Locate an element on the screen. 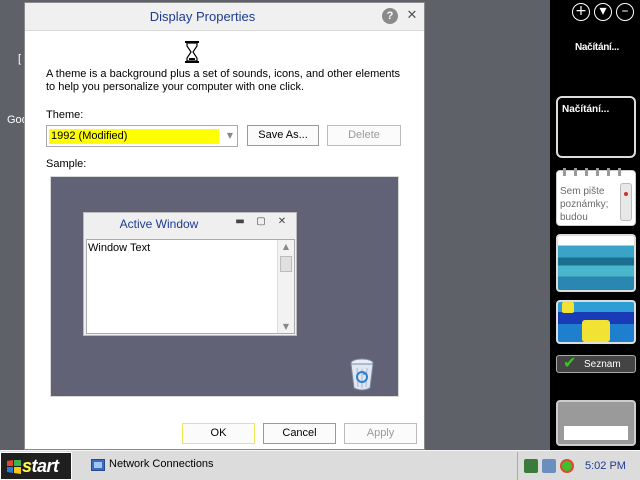 The height and width of the screenshot is (480, 640). seznam-gadget-label: Seznam is located at coordinates (602, 364).